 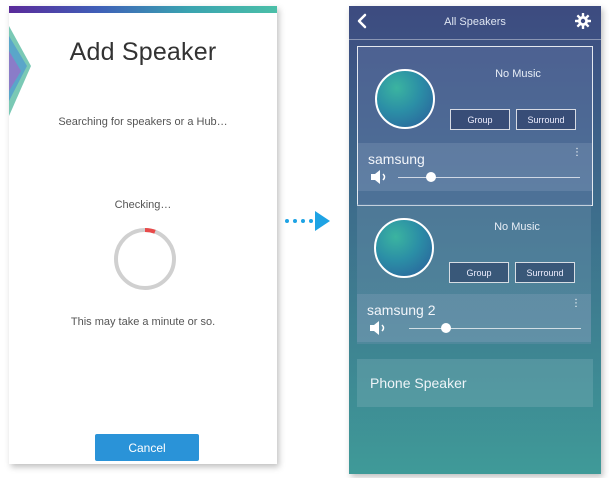 I want to click on speaker-name: samsung 2, so click(x=401, y=310).